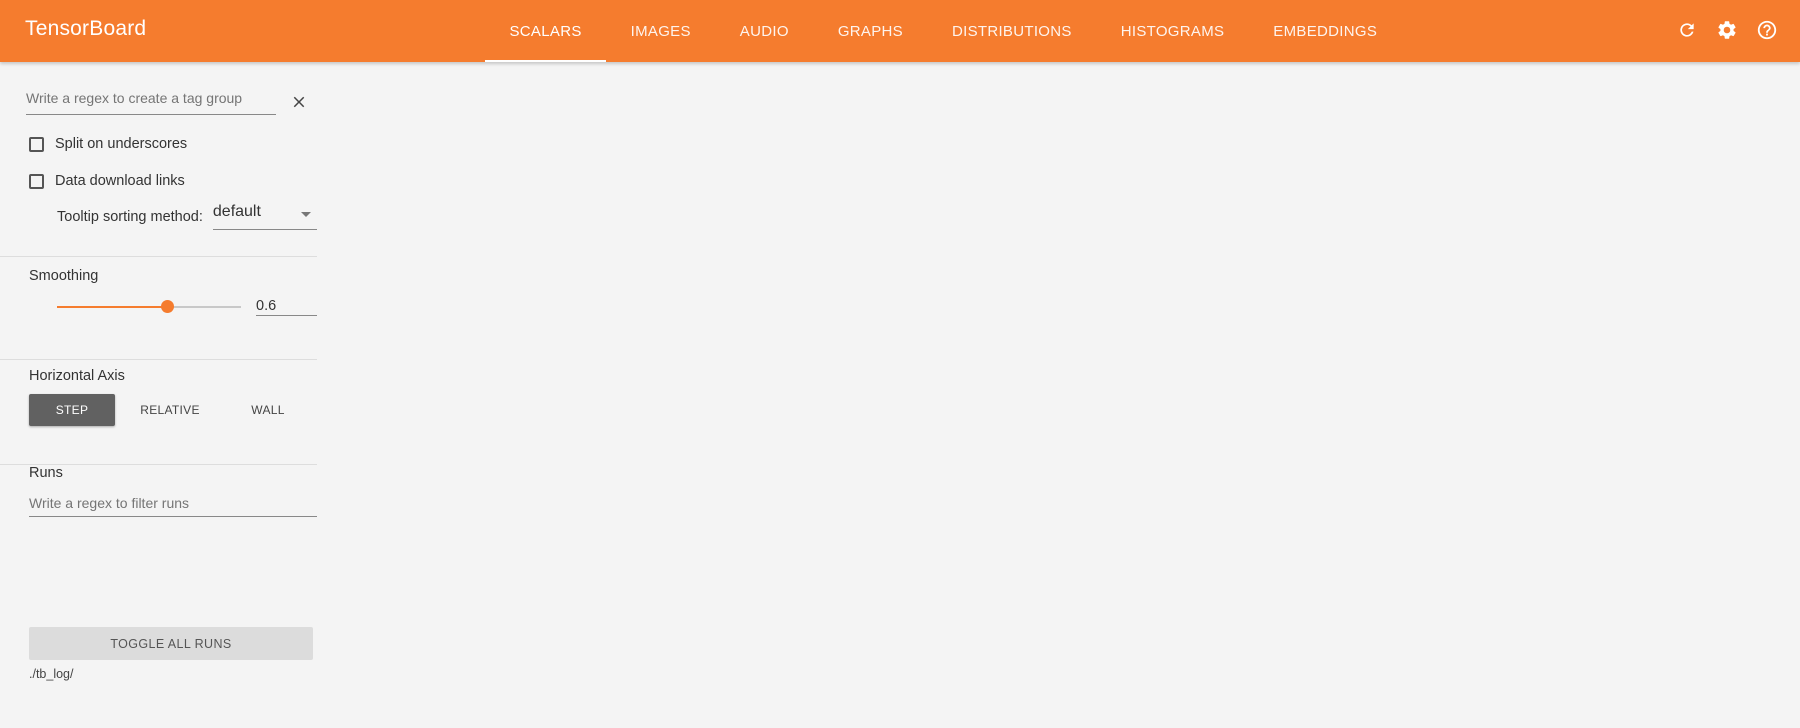 This screenshot has width=1800, height=728. I want to click on tab-embeddings: EMBEDDINGS, so click(1325, 31).